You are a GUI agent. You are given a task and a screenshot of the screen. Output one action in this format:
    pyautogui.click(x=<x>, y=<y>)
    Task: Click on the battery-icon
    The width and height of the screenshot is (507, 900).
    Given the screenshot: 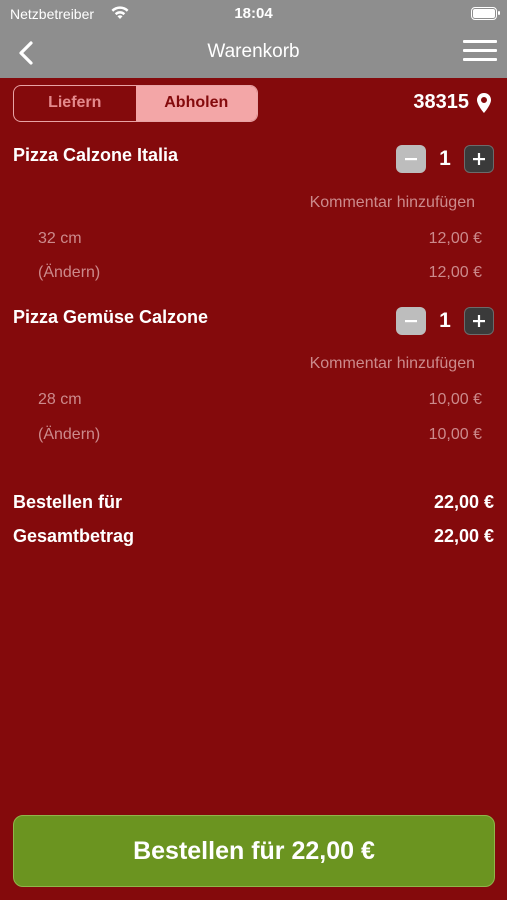 What is the action you would take?
    pyautogui.click(x=485, y=13)
    